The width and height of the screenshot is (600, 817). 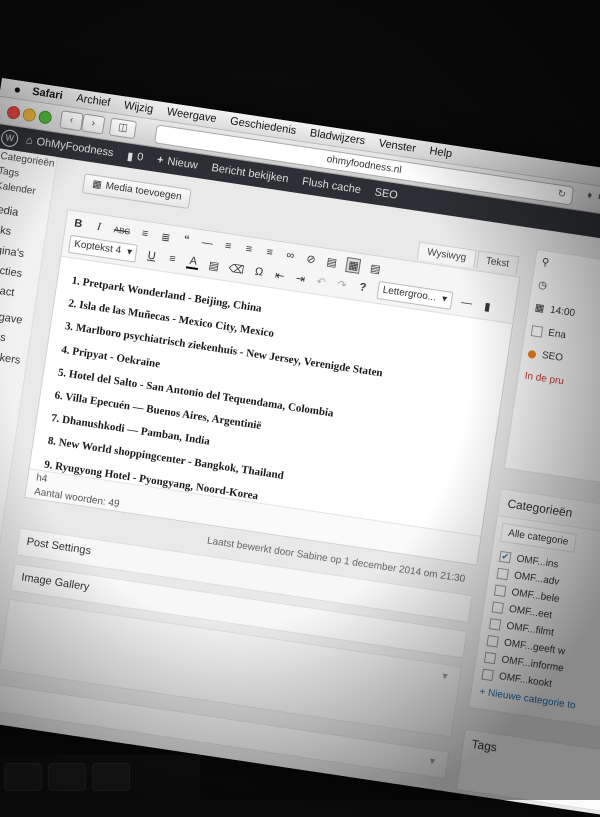 I want to click on clock-icon: ◷, so click(x=542, y=285).